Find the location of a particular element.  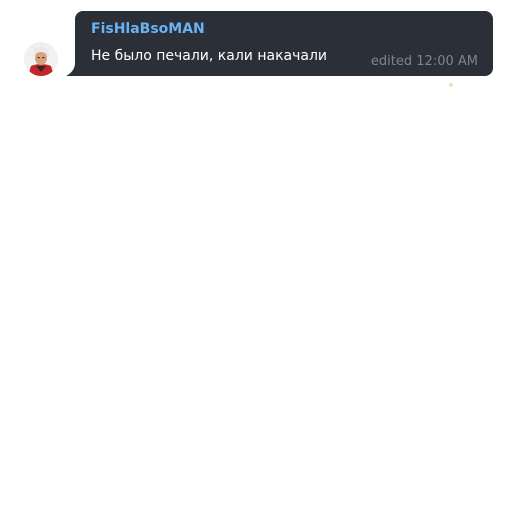

sender-name: FisHlaBsoMAN is located at coordinates (148, 29).